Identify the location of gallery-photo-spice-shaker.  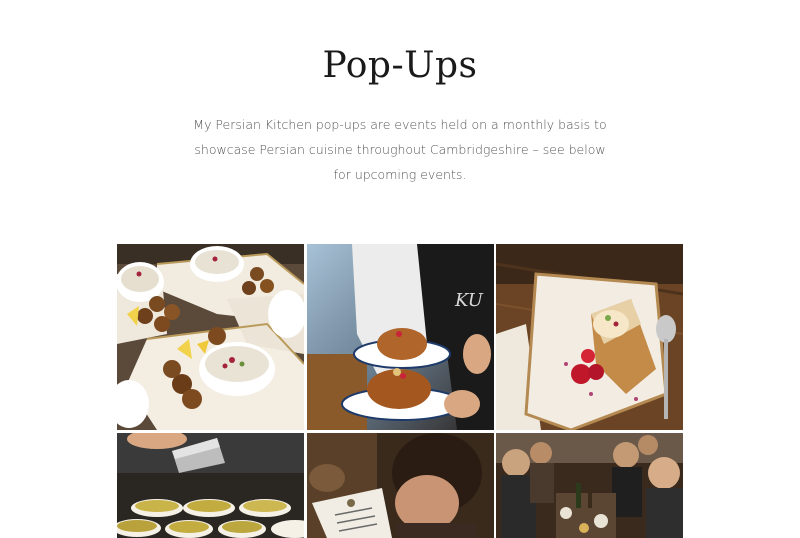
(210, 485).